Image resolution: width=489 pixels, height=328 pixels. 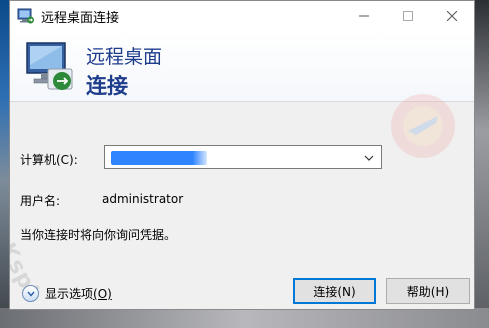 I want to click on computer-combobox, so click(x=243, y=157).